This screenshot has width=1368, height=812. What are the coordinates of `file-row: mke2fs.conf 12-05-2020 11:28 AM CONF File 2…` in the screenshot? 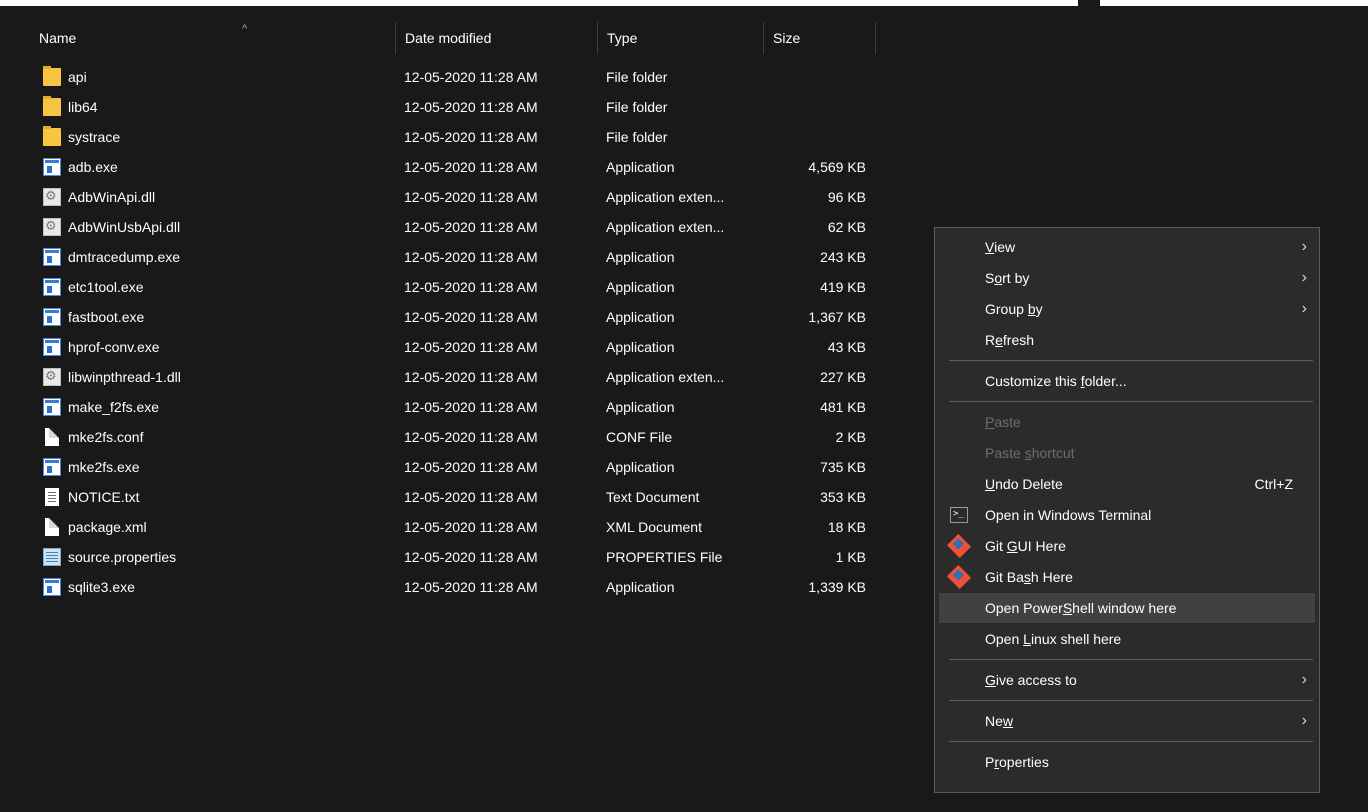 It's located at (450, 437).